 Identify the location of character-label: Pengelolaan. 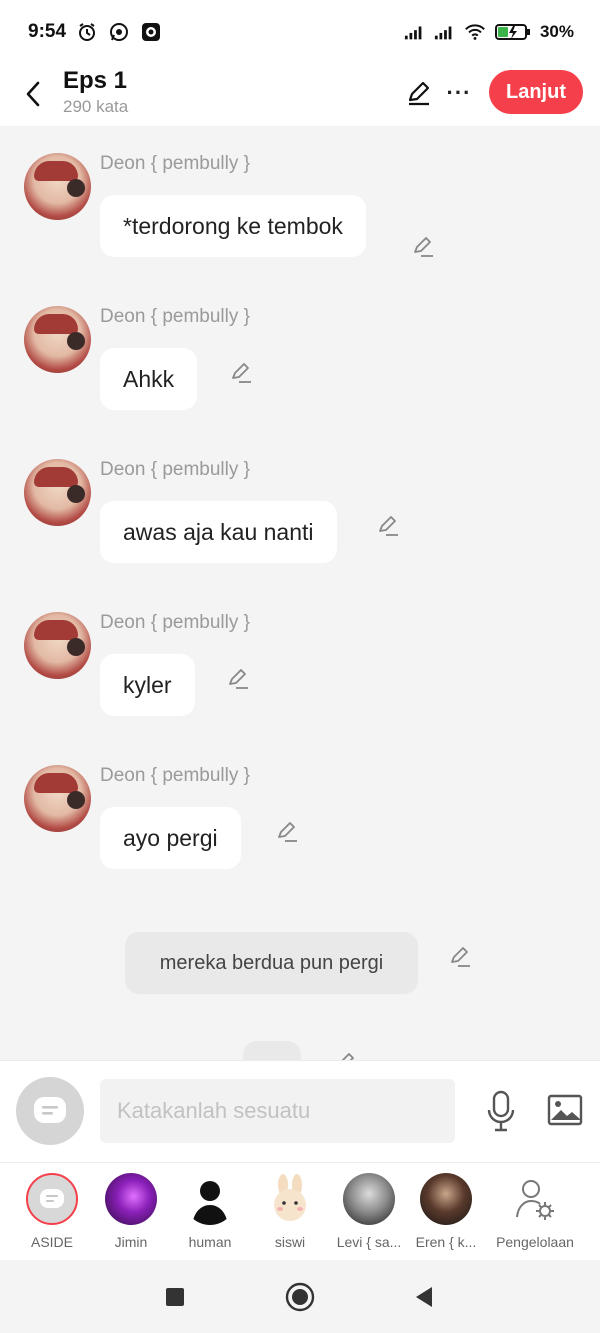
(535, 1242).